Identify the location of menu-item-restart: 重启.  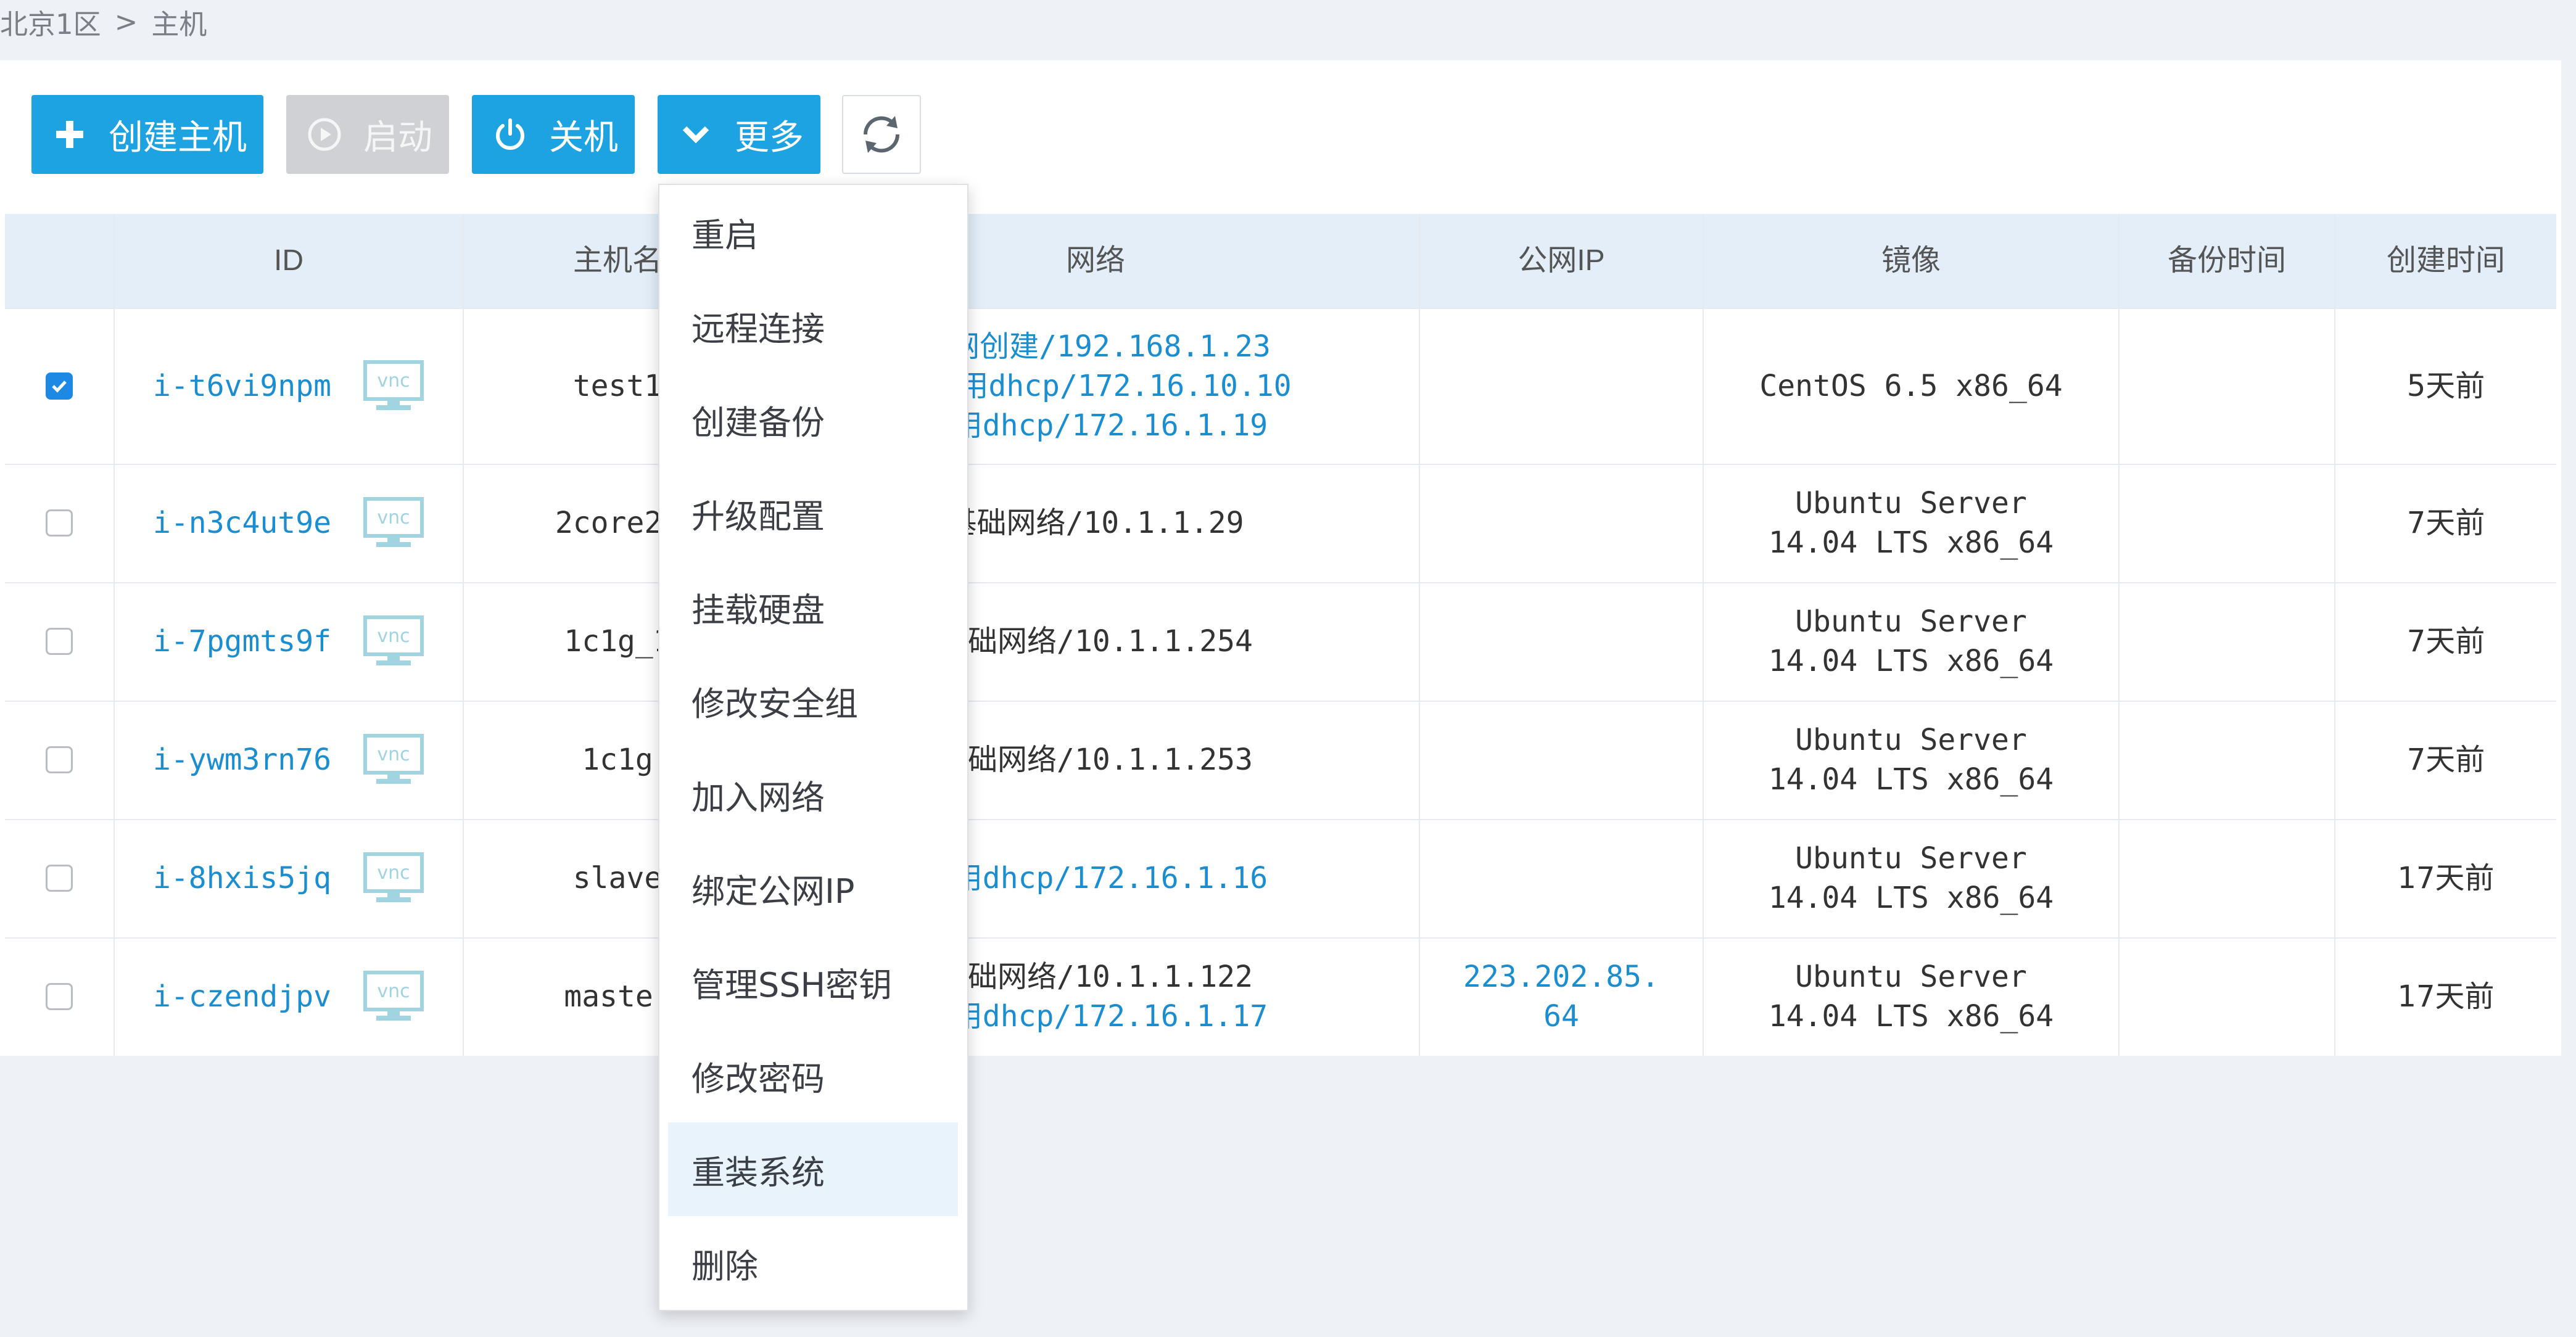
(813, 232).